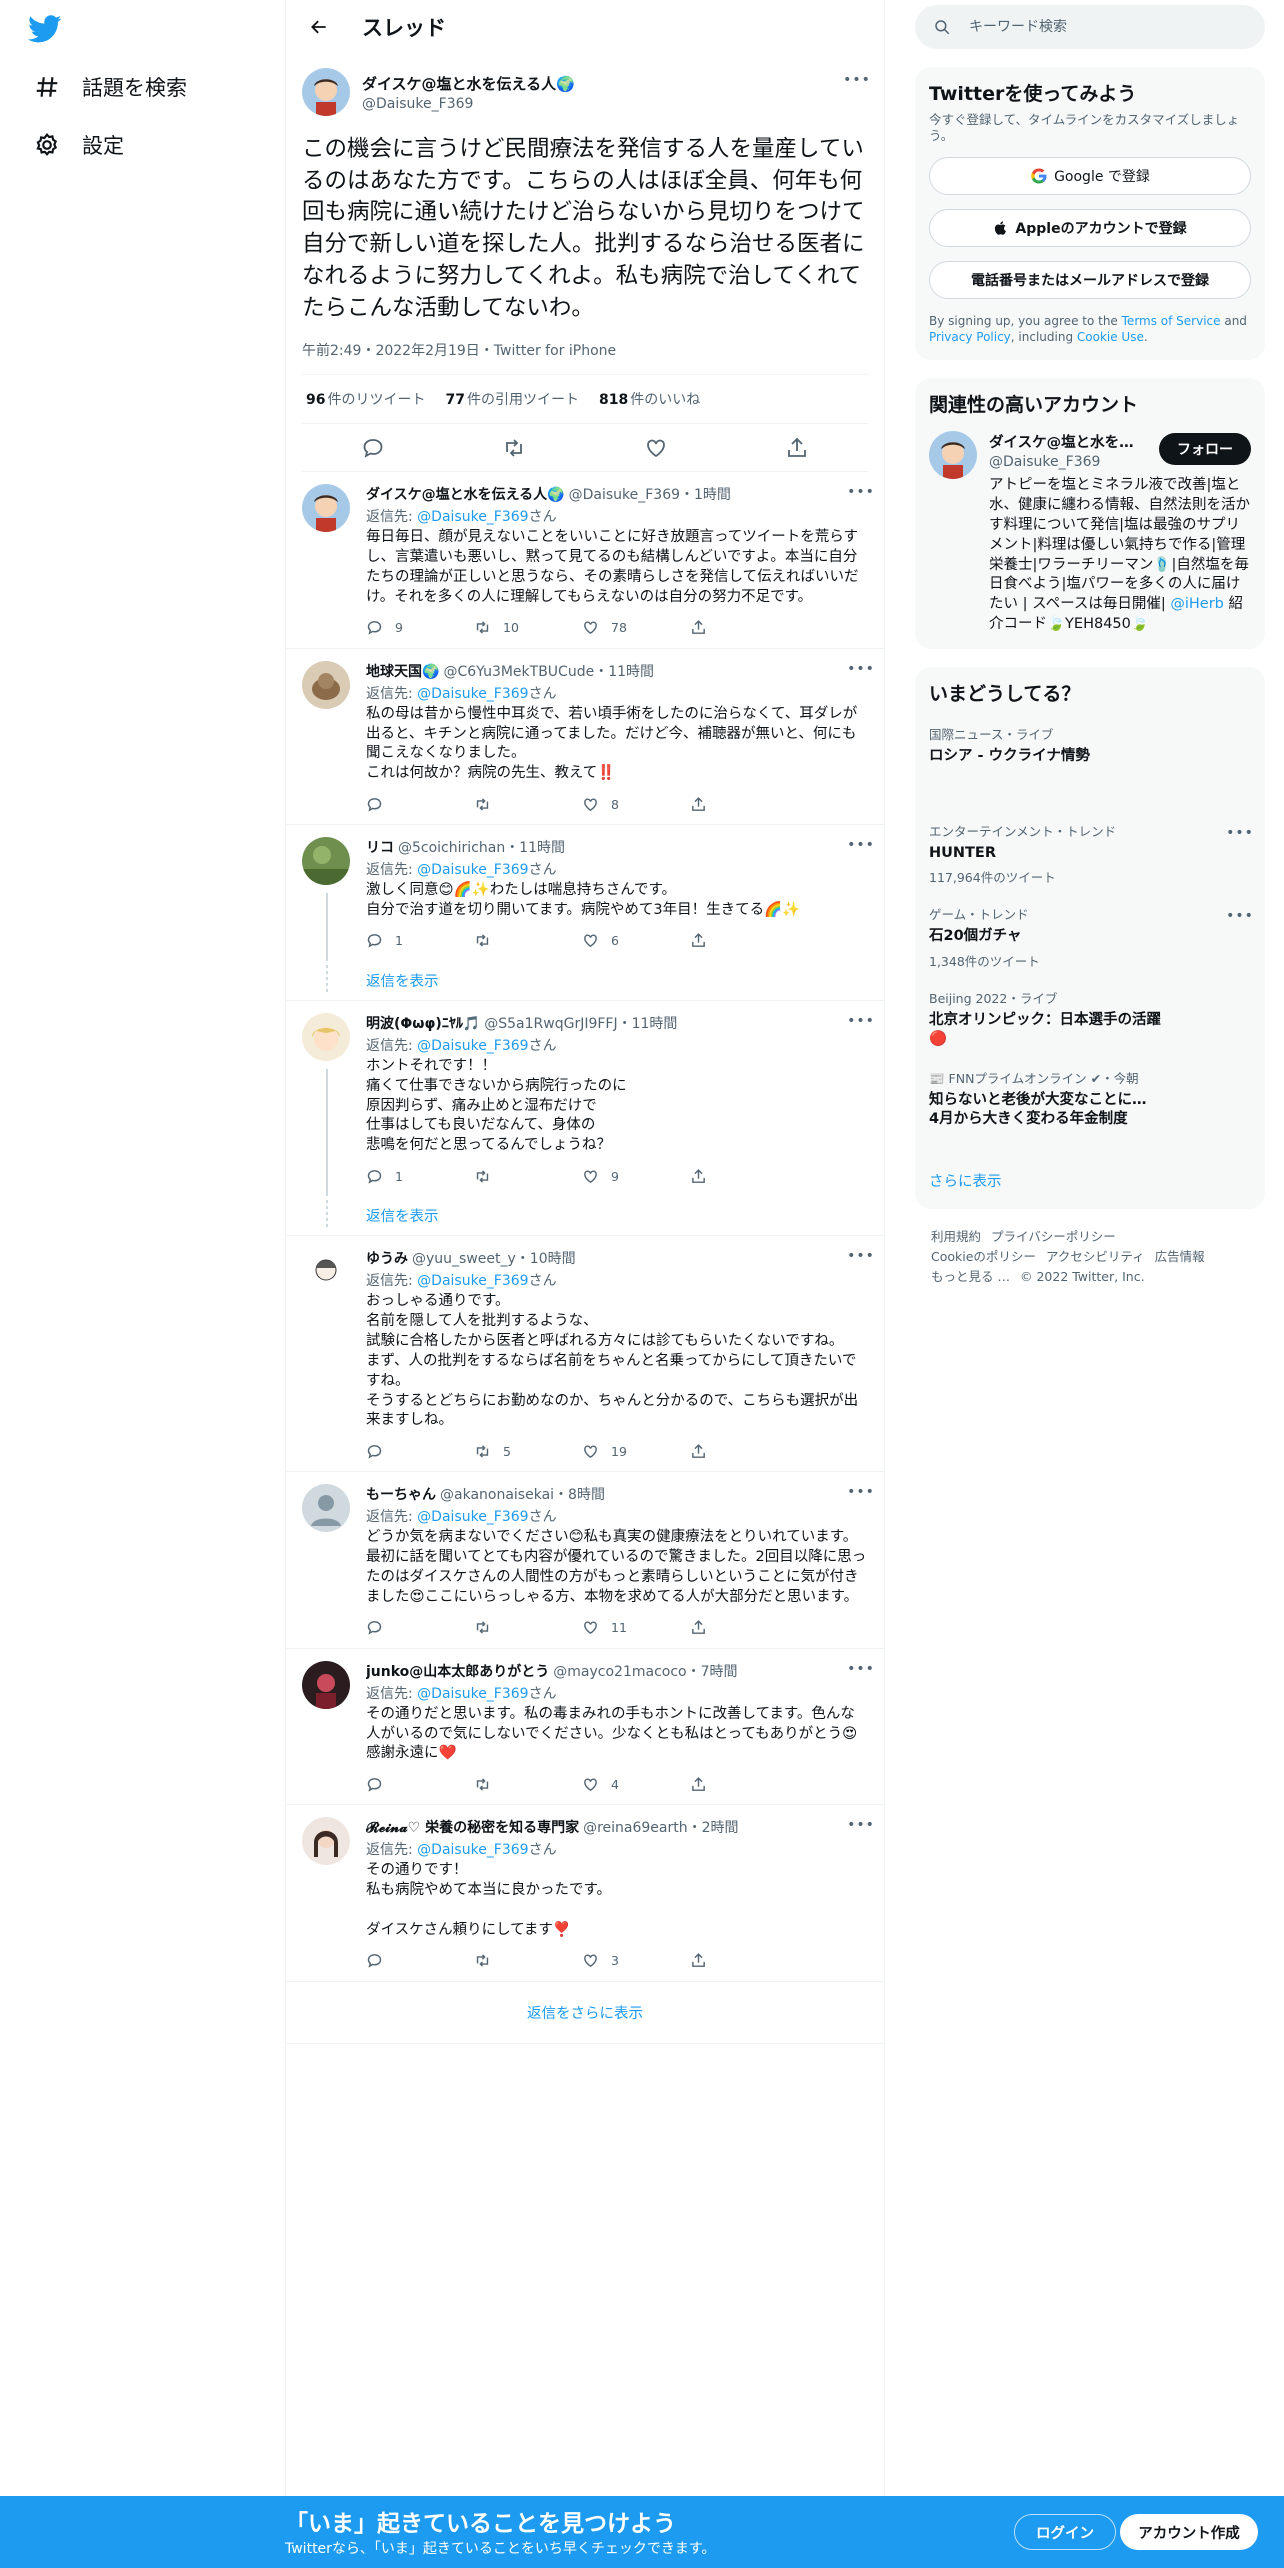 Image resolution: width=1284 pixels, height=2568 pixels. What do you see at coordinates (636, 940) in the screenshot?
I see `like-button: 6` at bounding box center [636, 940].